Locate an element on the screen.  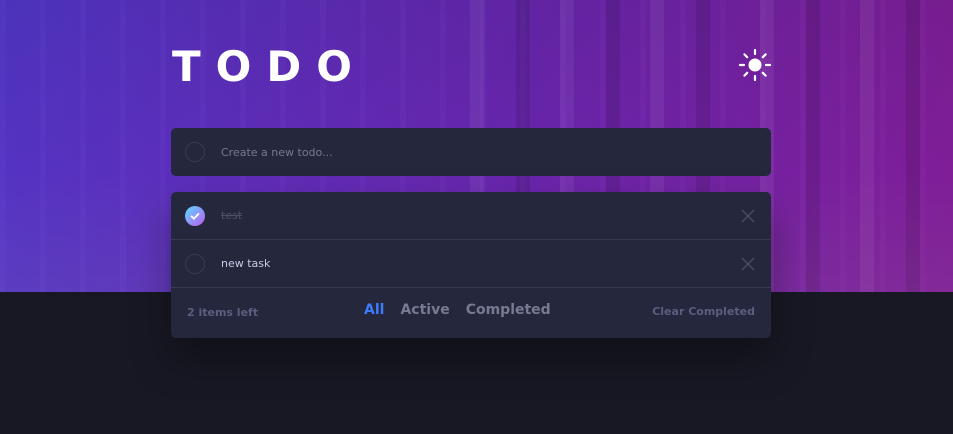
check-icon is located at coordinates (195, 216).